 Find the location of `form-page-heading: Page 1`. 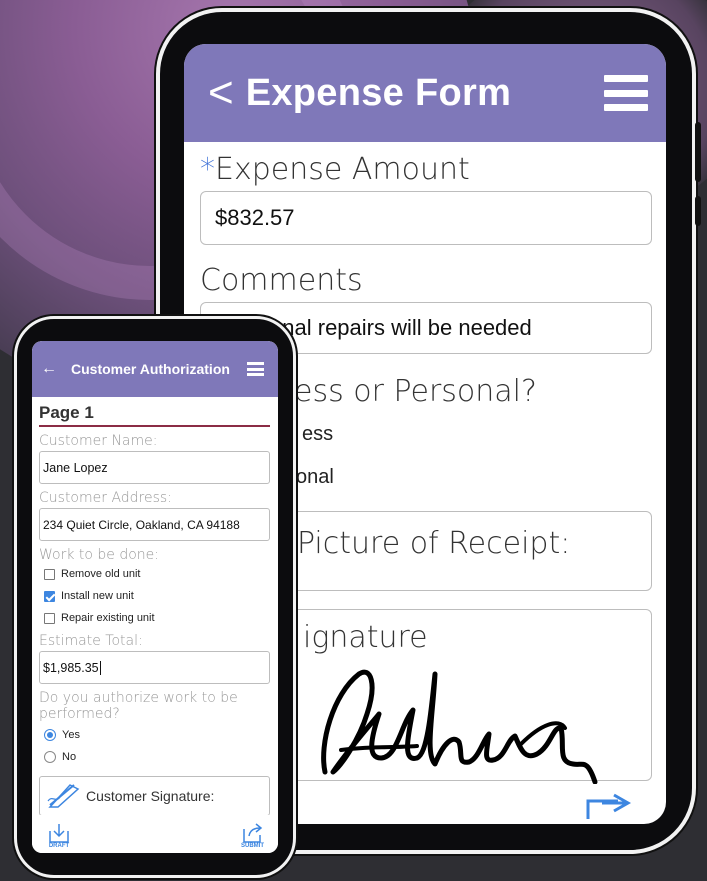

form-page-heading: Page 1 is located at coordinates (154, 415).